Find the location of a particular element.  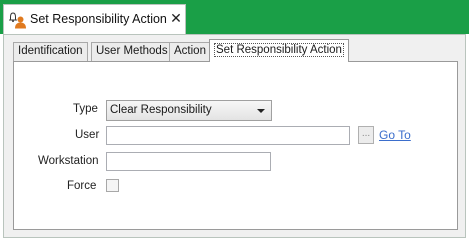

dropdown-arrow-icon is located at coordinates (261, 111).